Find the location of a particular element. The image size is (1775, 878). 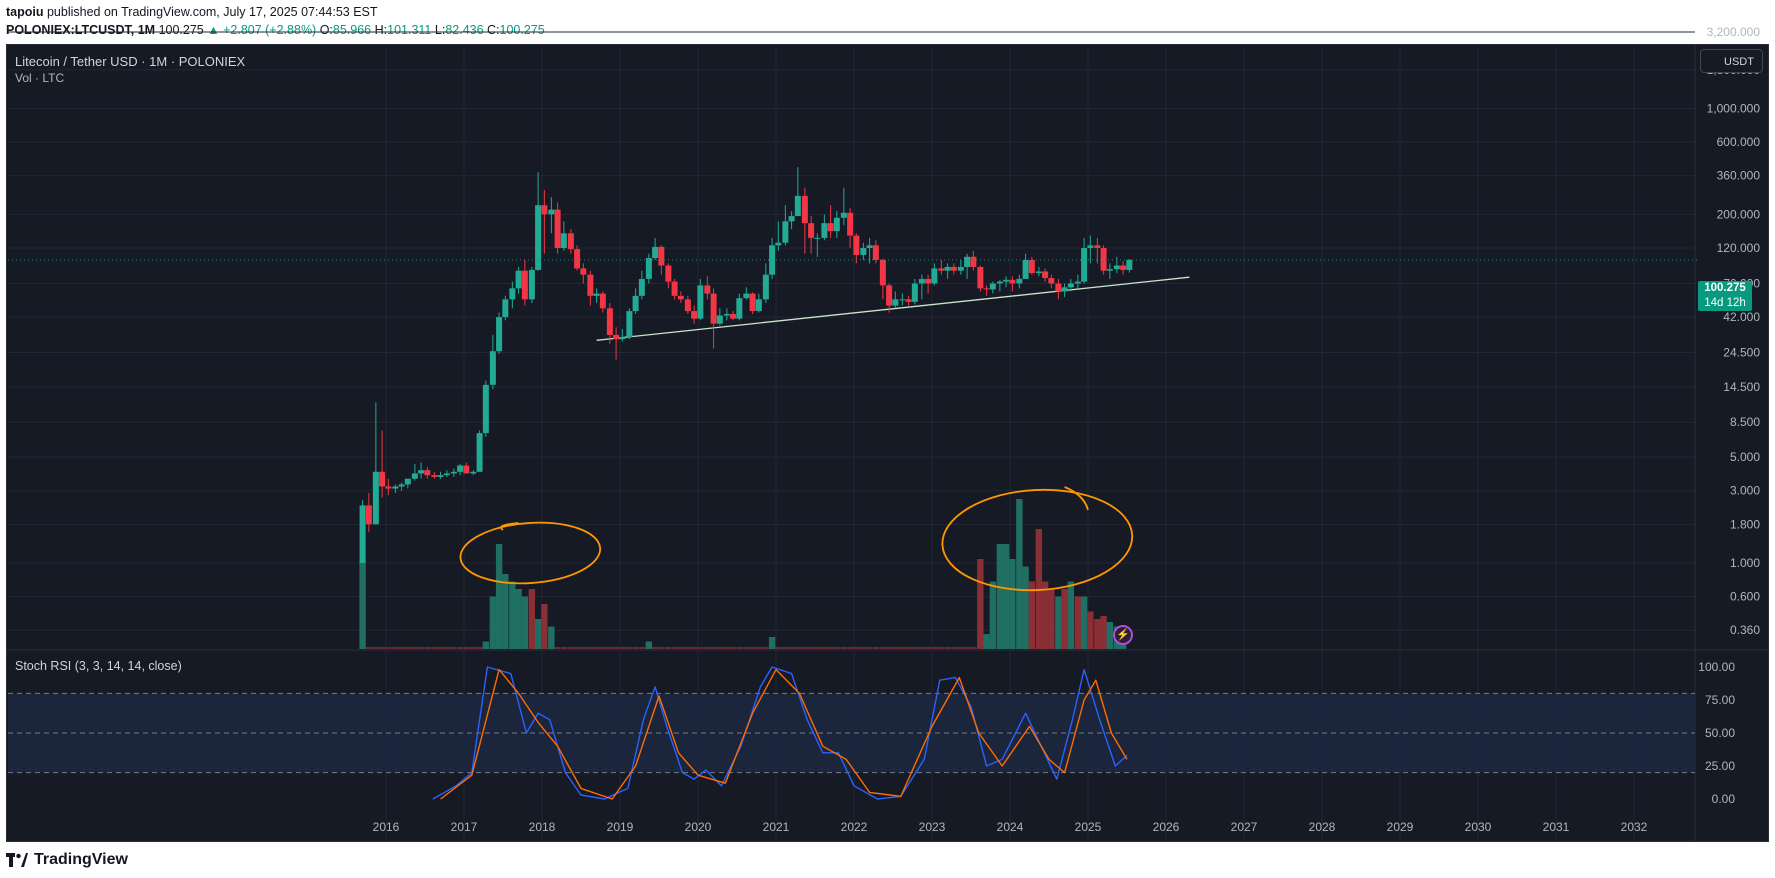

price-axis-tick-label: 360.000 is located at coordinates (1739, 176).